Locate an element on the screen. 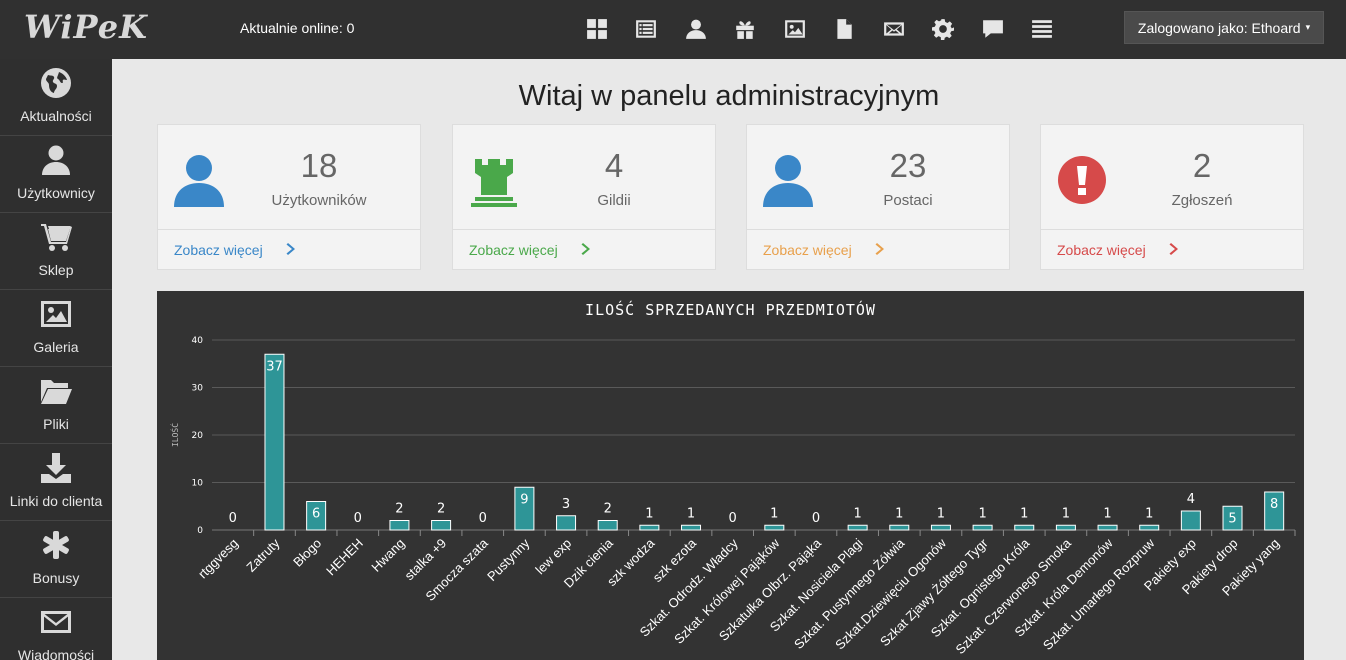  top-icon-bar is located at coordinates (819, 29).